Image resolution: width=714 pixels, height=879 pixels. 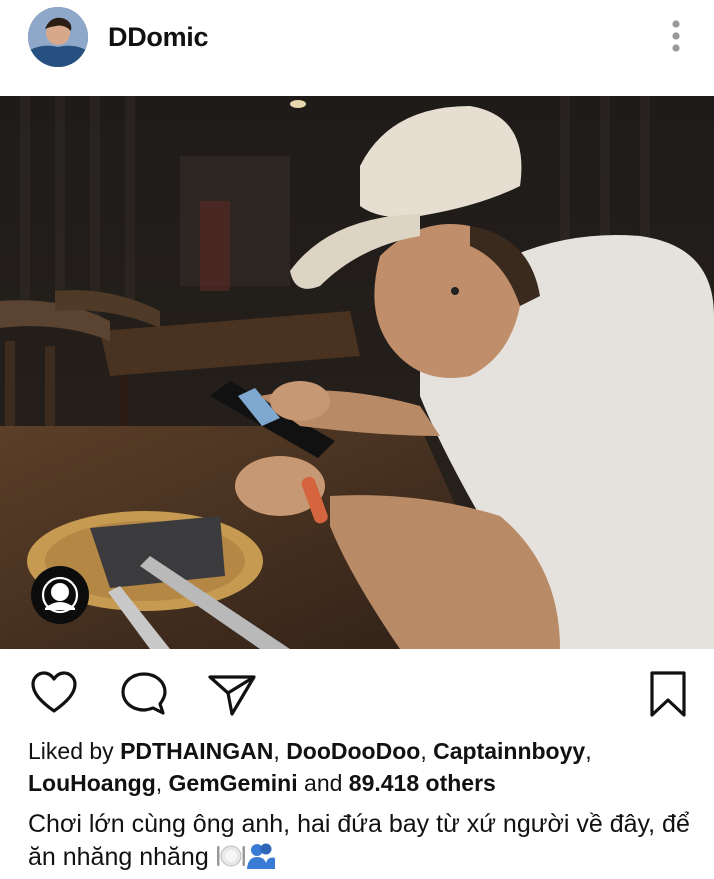 I want to click on liker-username: PDTHAINGAN, so click(x=196, y=751).